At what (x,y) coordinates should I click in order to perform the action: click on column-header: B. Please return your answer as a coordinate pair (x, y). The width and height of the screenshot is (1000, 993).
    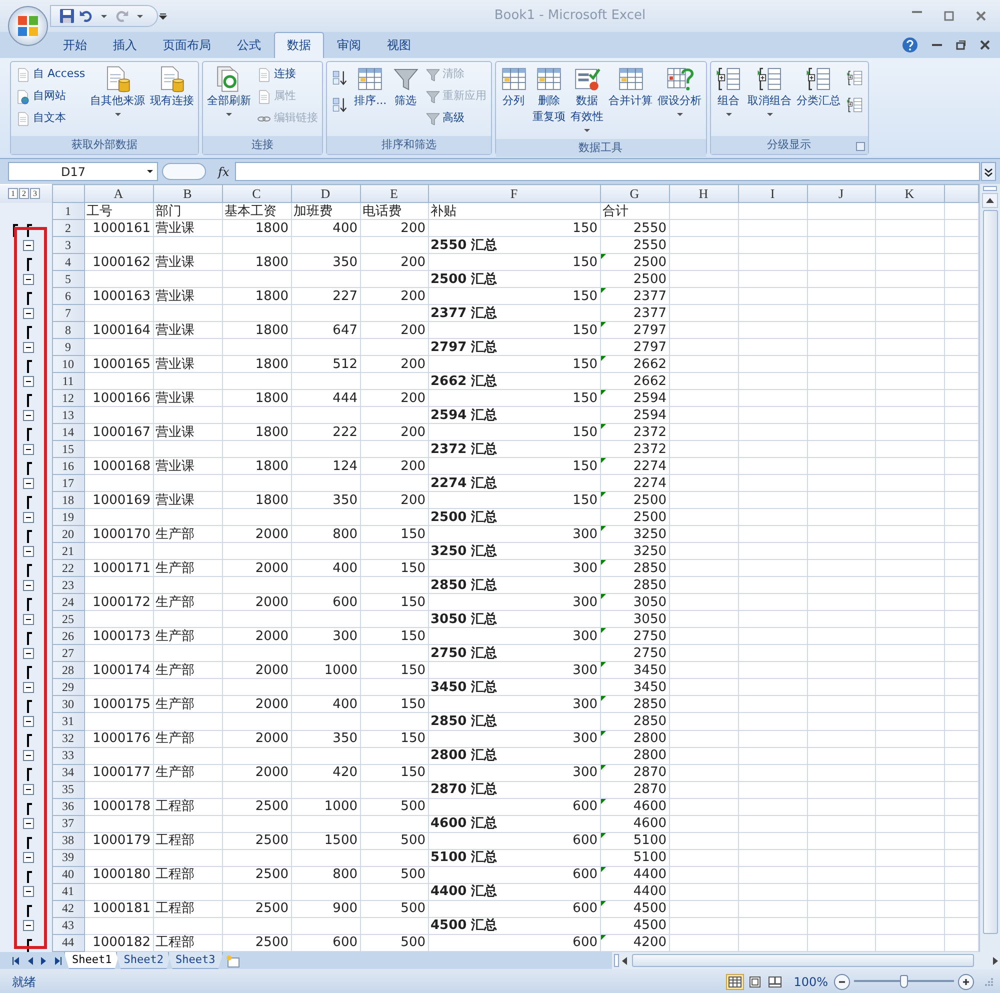
    Looking at the image, I should click on (187, 193).